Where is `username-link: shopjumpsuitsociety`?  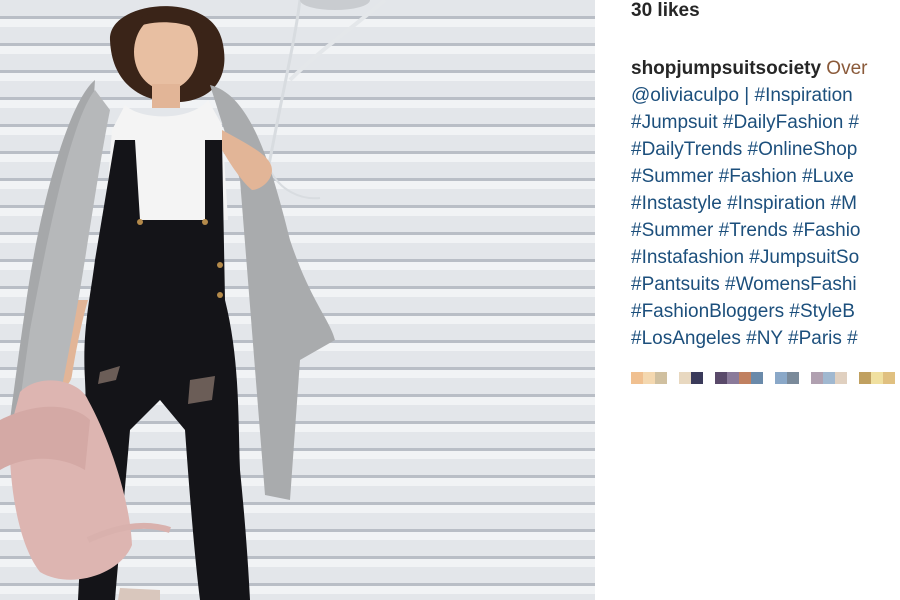
username-link: shopjumpsuitsociety is located at coordinates (726, 68).